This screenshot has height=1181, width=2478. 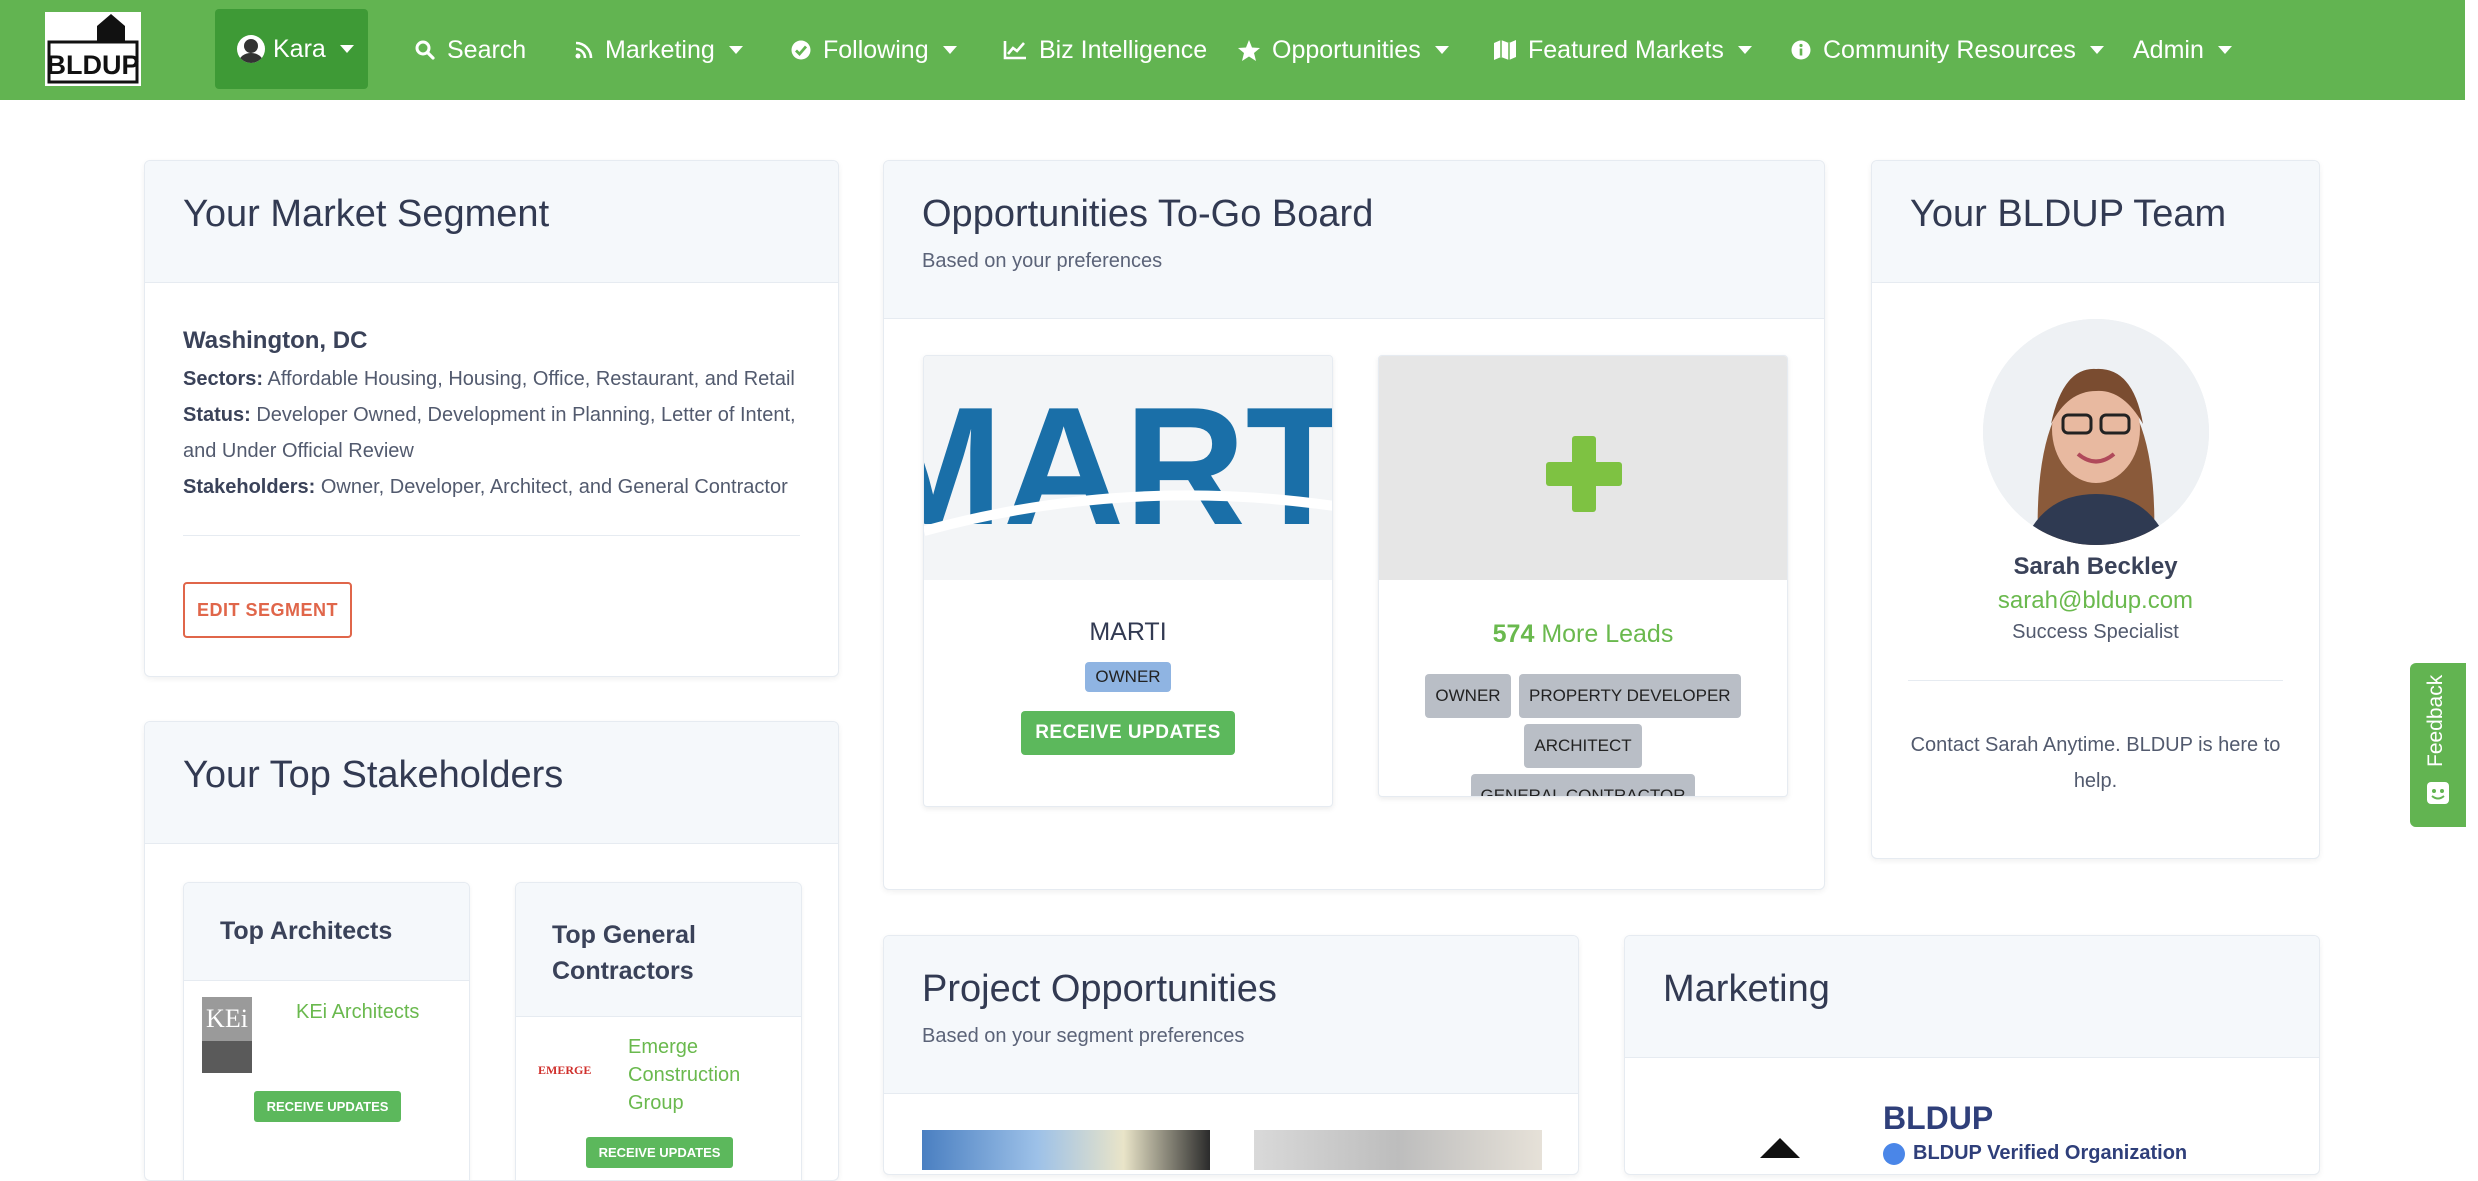 What do you see at coordinates (2068, 214) in the screenshot?
I see `team-title: Your BLDUP Team` at bounding box center [2068, 214].